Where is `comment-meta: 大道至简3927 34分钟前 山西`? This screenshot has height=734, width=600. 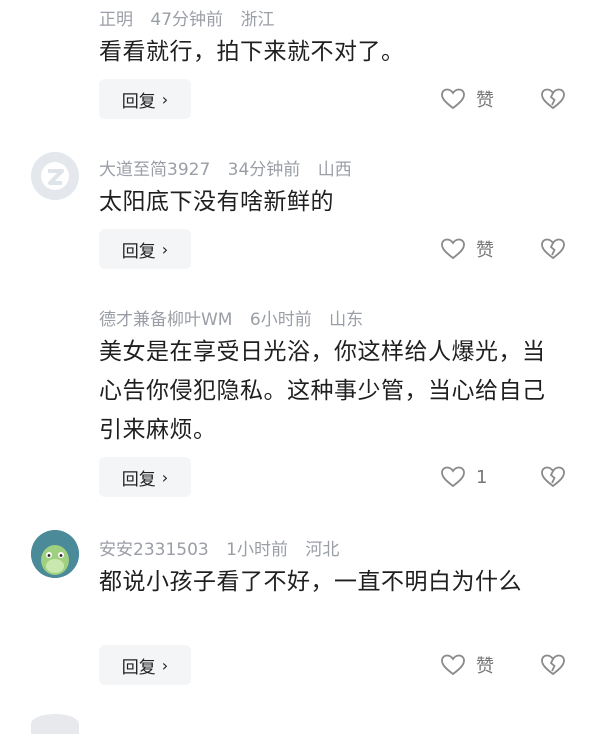 comment-meta: 大道至简3927 34分钟前 山西 is located at coordinates (231, 167).